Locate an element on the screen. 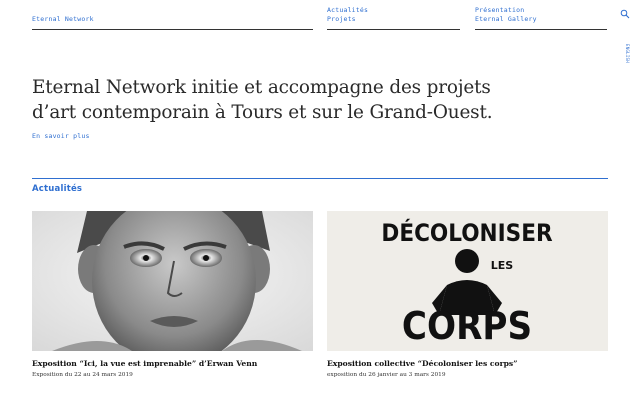  search-icon is located at coordinates (625, 14).